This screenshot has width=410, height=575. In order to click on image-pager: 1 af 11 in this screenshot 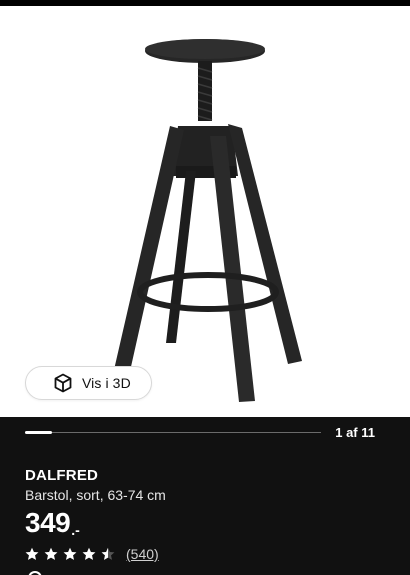, I will do `click(205, 434)`.